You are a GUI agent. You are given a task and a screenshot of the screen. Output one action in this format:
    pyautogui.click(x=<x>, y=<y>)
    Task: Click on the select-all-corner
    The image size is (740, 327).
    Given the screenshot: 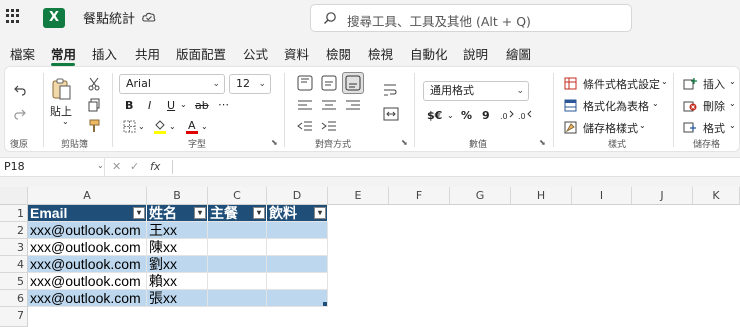 What is the action you would take?
    pyautogui.click(x=14, y=196)
    